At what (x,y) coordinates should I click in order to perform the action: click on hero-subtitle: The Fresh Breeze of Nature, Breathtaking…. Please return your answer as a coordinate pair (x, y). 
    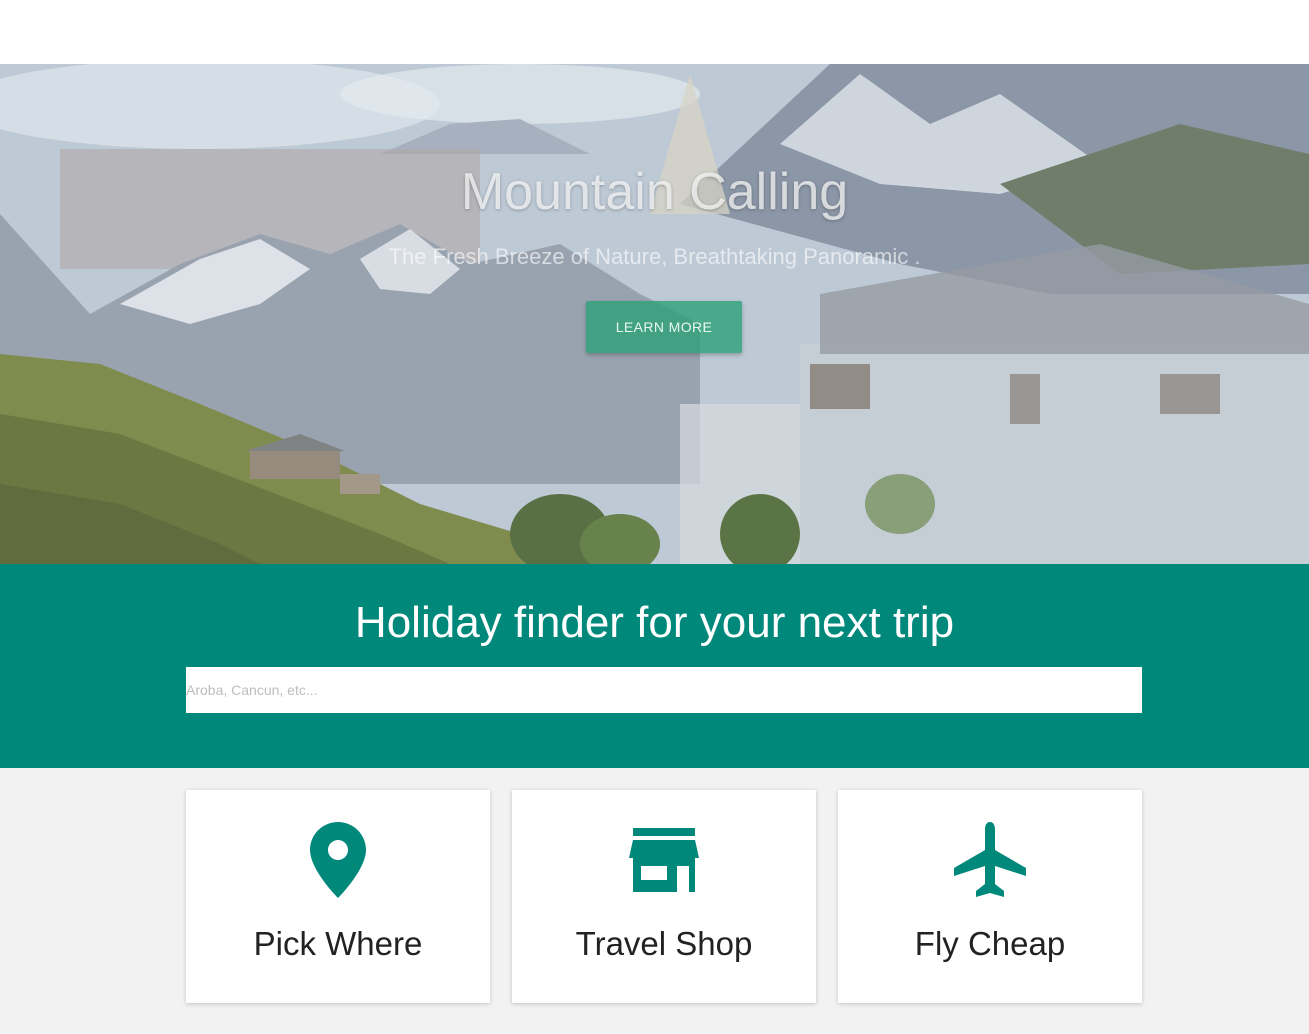
    Looking at the image, I should click on (654, 256).